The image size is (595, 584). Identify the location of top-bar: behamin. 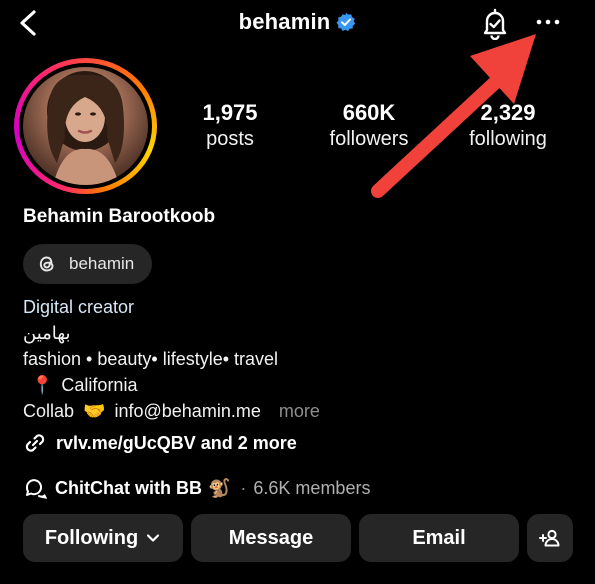
(297, 24).